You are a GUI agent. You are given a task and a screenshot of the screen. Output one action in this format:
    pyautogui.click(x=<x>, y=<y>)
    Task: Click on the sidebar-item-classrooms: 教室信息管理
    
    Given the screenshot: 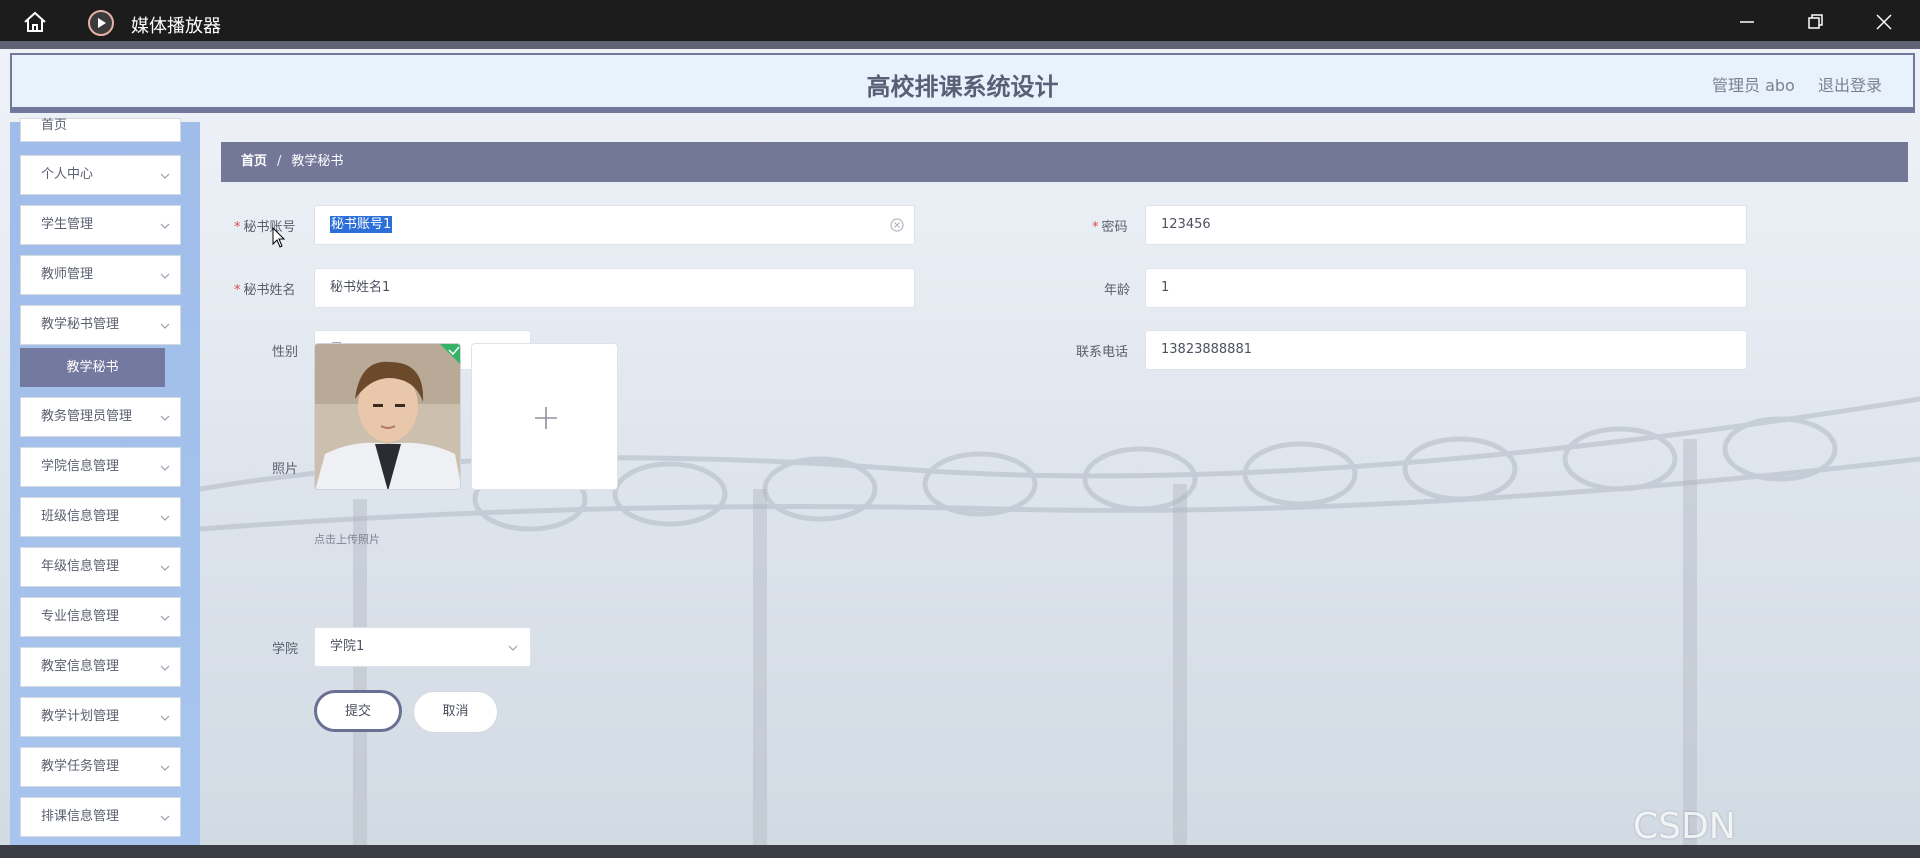 What is the action you would take?
    pyautogui.click(x=100, y=667)
    